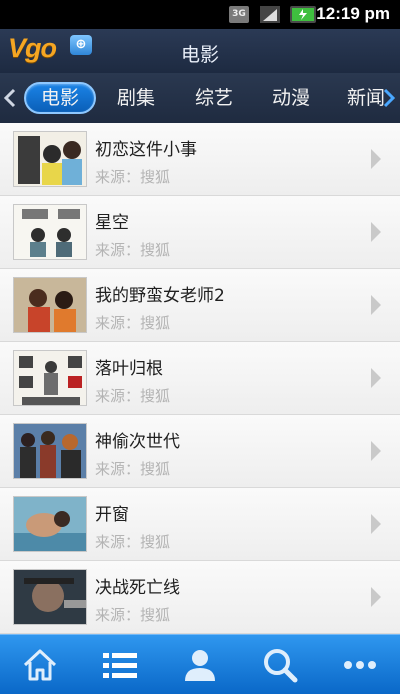 The image size is (400, 694). I want to click on status-time: 12:19 pm, so click(353, 13).